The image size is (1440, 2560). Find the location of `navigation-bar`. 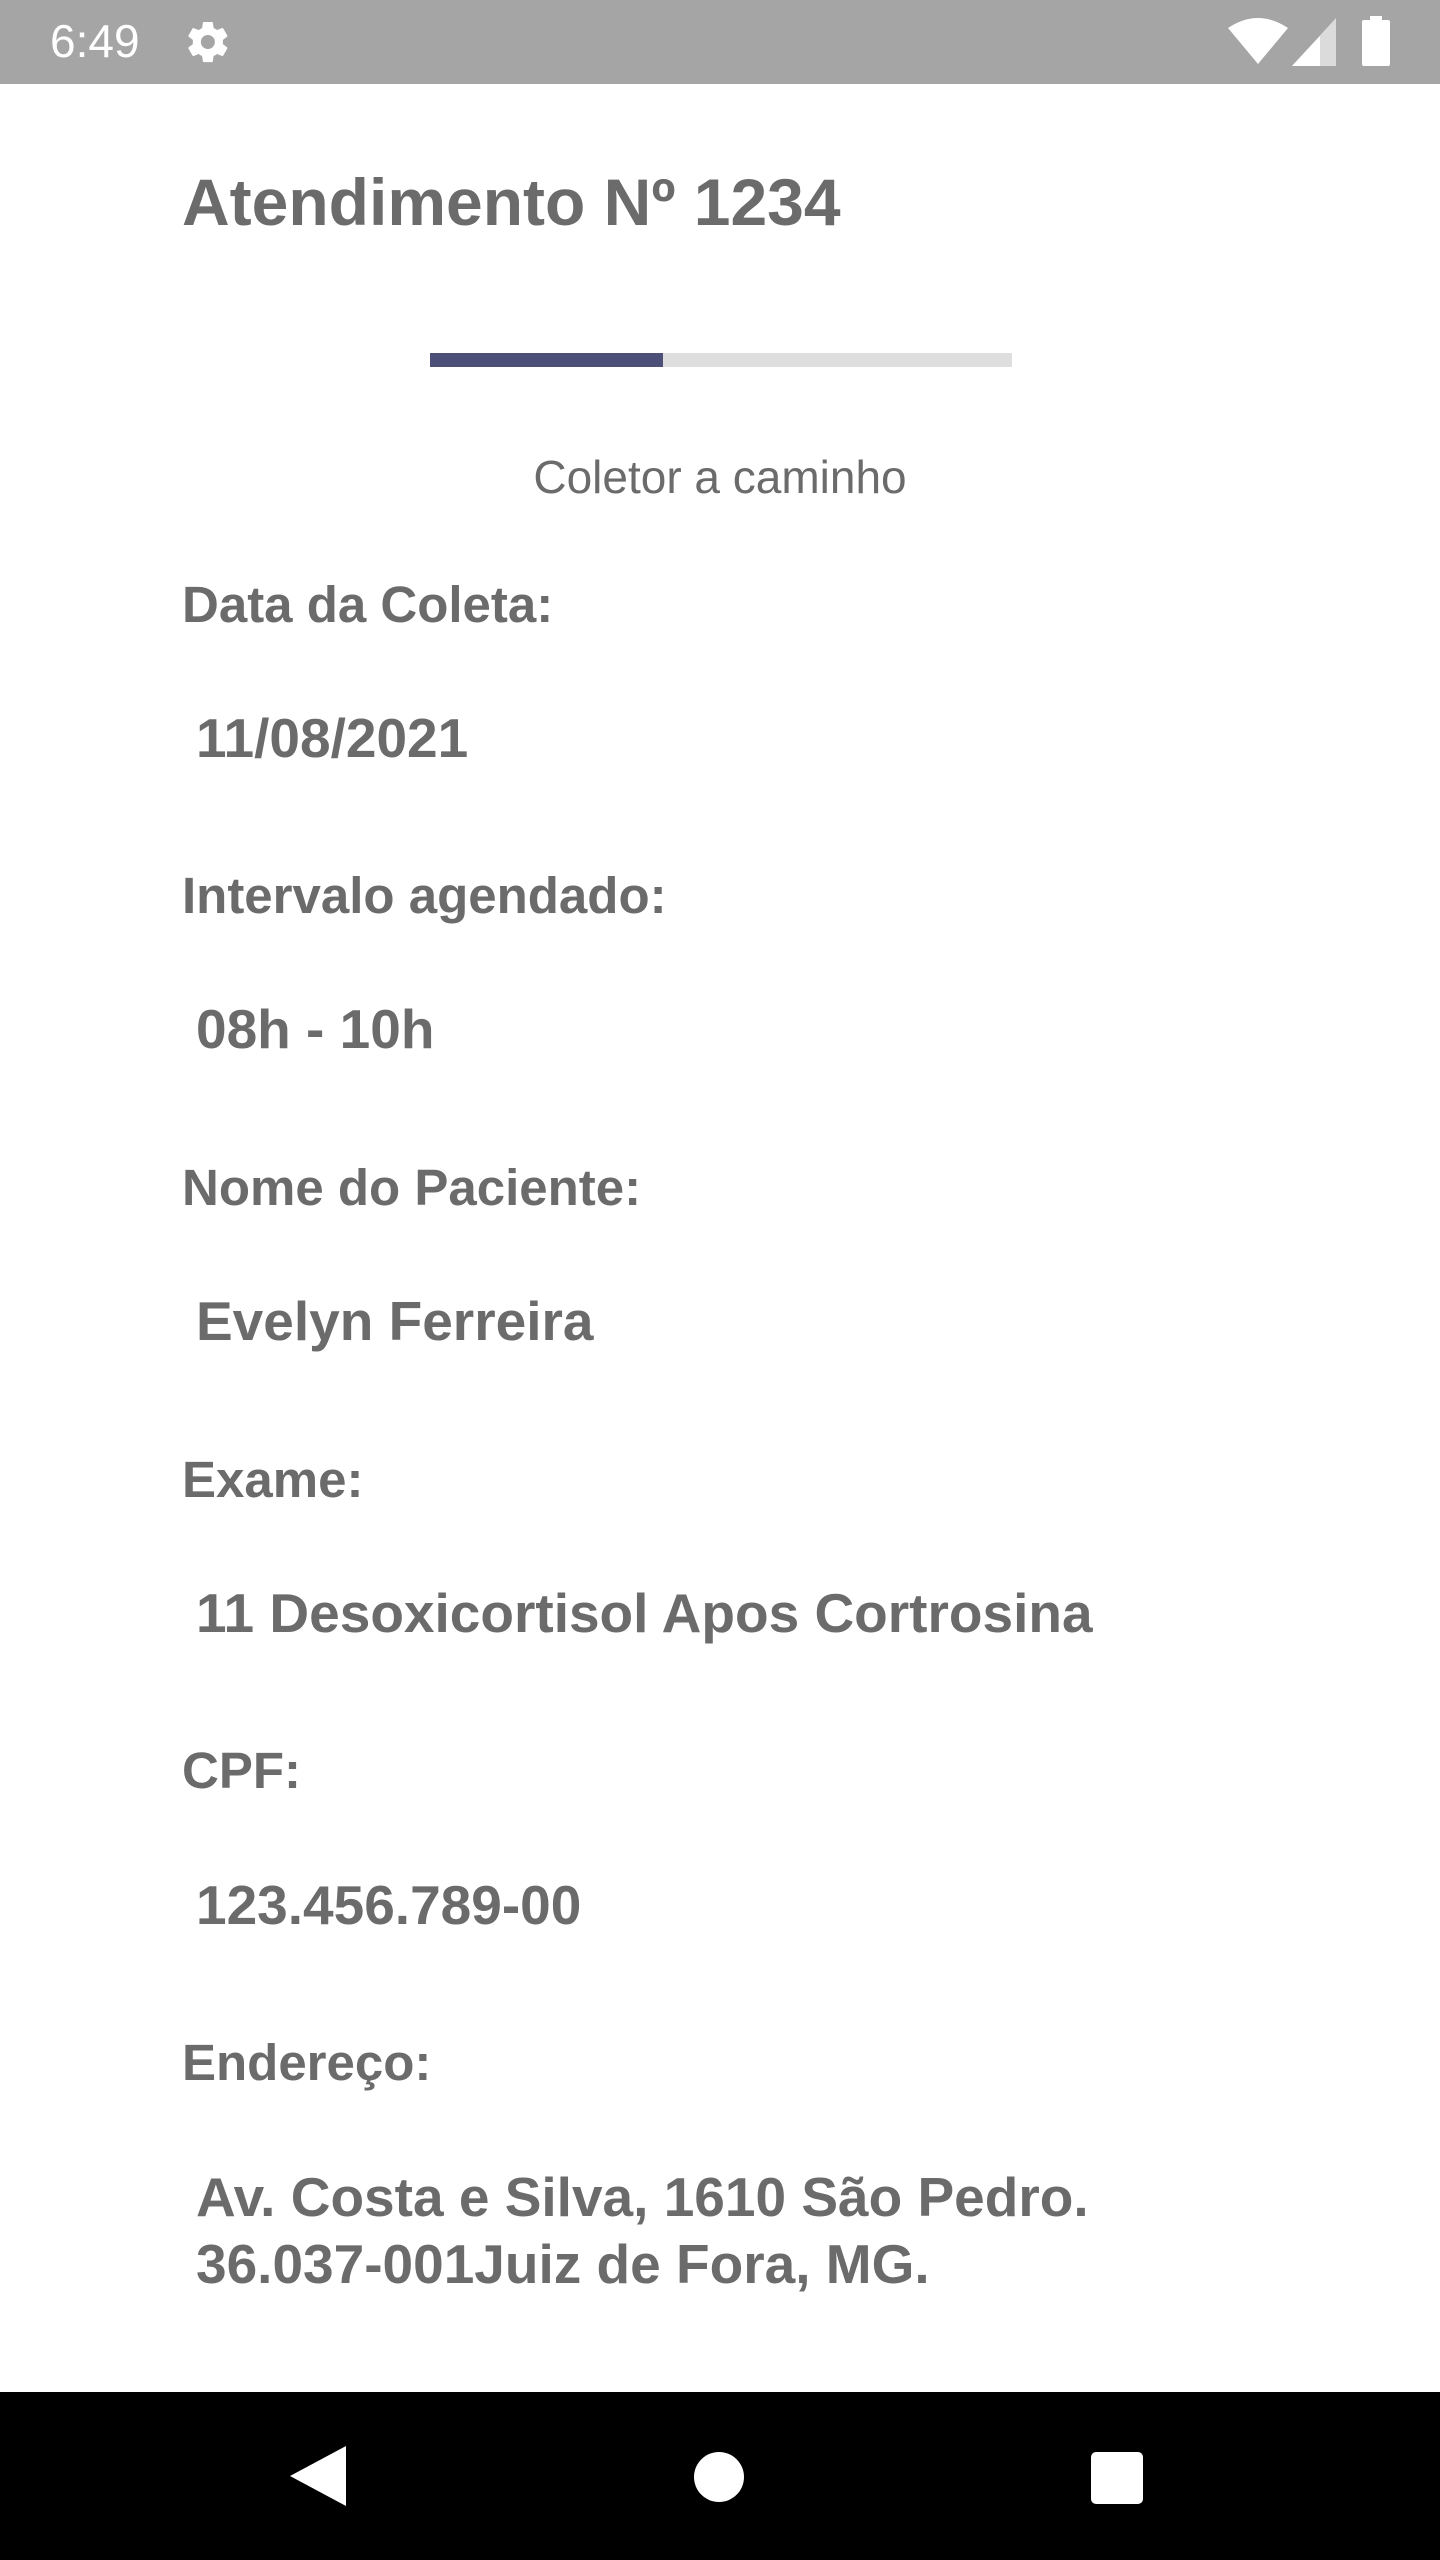

navigation-bar is located at coordinates (720, 2476).